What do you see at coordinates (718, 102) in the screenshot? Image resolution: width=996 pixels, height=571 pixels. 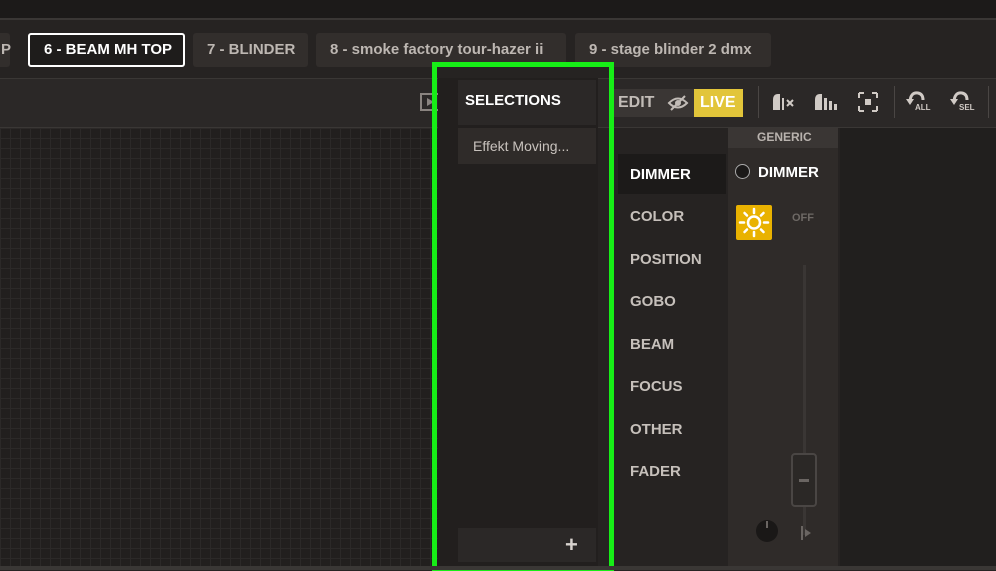 I see `live-label: LIVE` at bounding box center [718, 102].